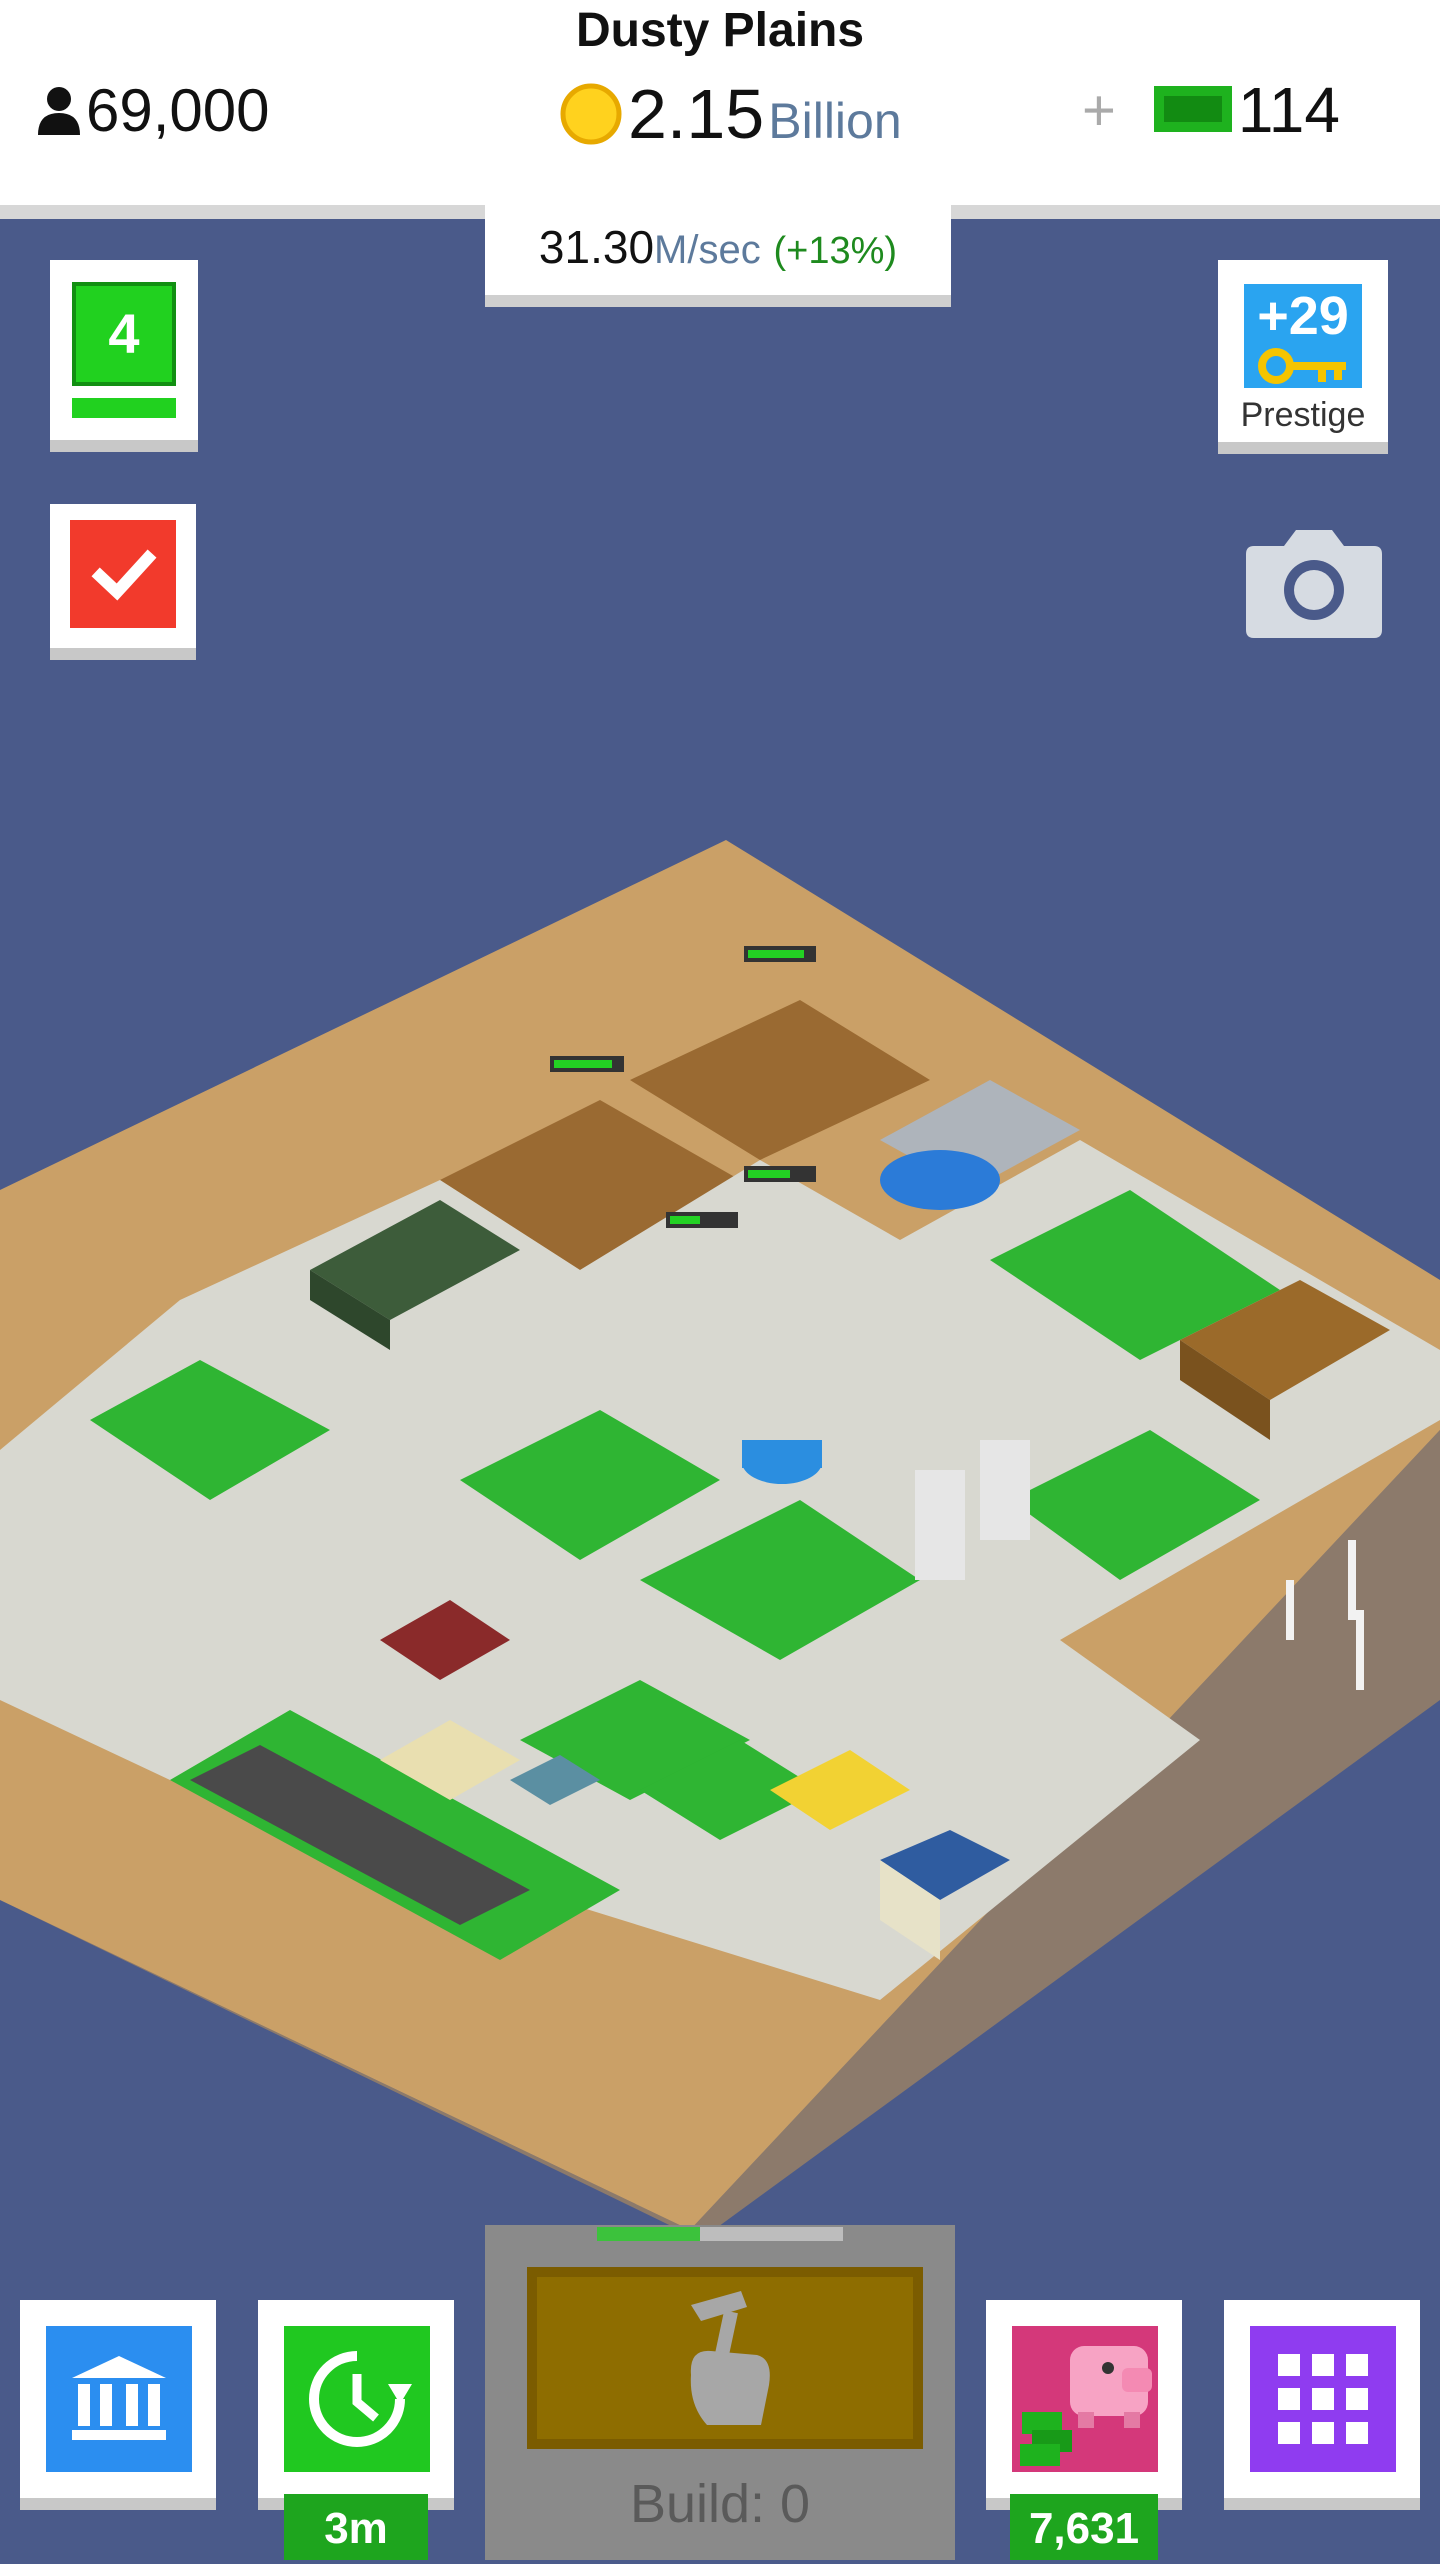 This screenshot has height=2564, width=1440. Describe the element at coordinates (124, 334) in the screenshot. I see `level-badge: 4` at that location.